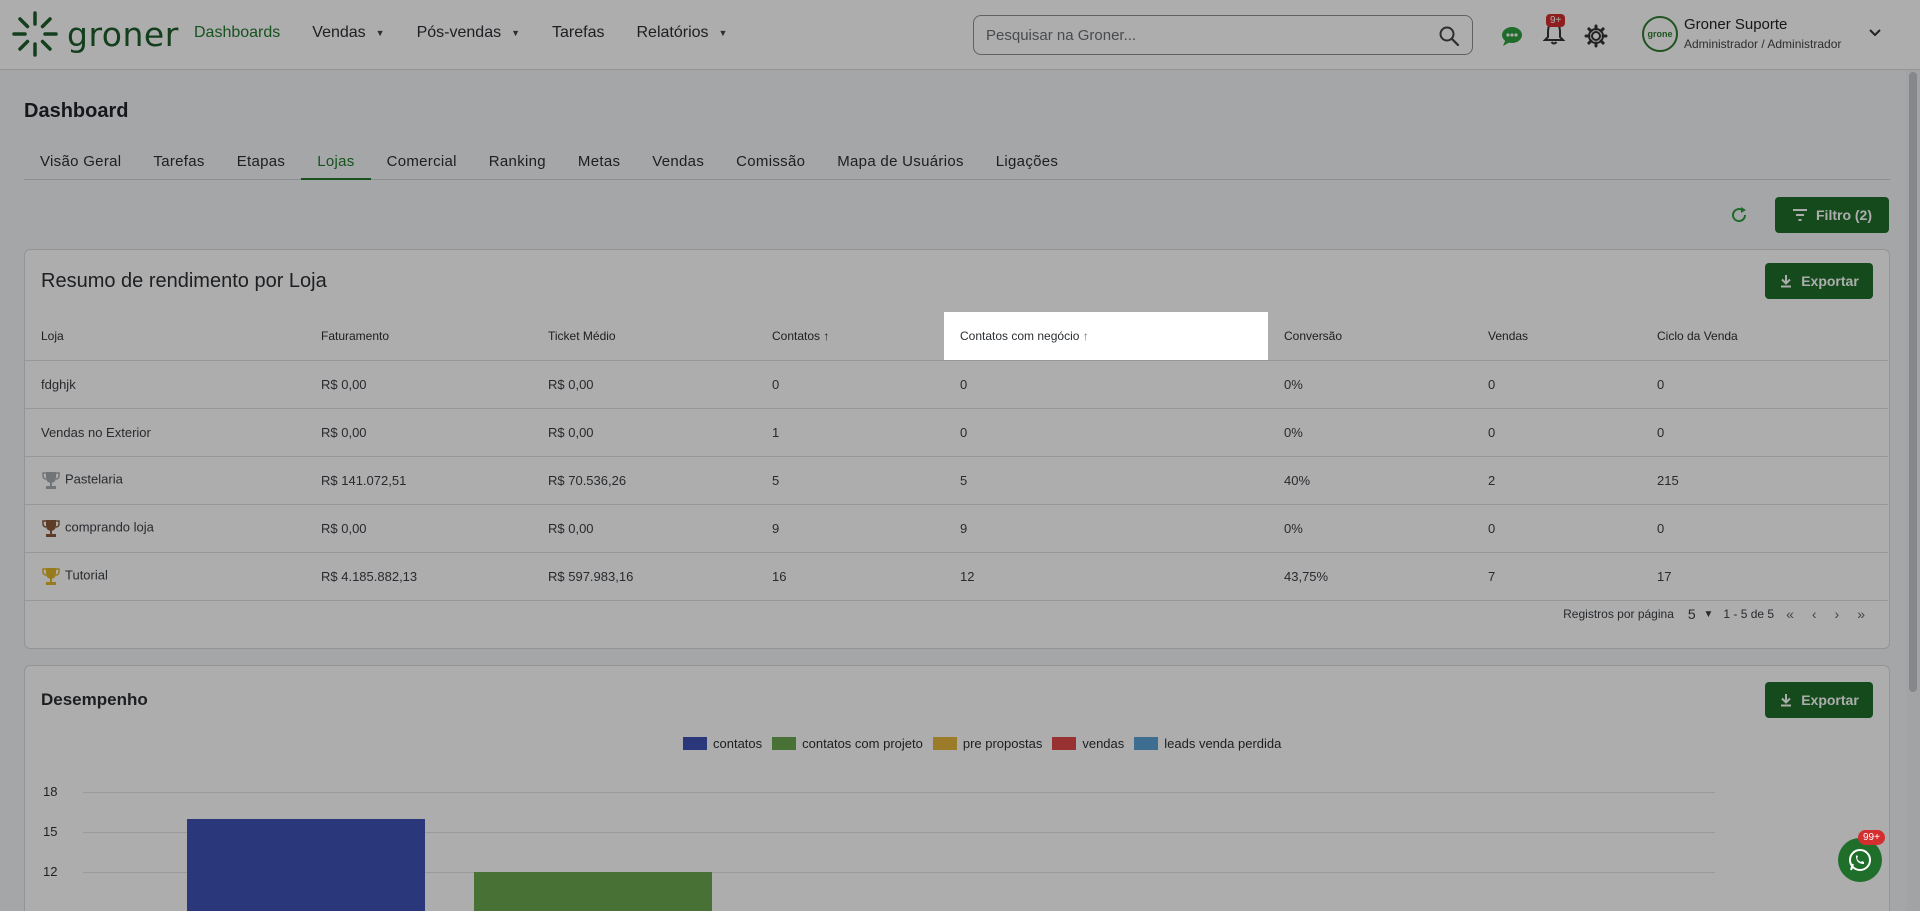 Image resolution: width=1920 pixels, height=911 pixels. What do you see at coordinates (1556, 576) in the screenshot?
I see `cell-vendas: 7` at bounding box center [1556, 576].